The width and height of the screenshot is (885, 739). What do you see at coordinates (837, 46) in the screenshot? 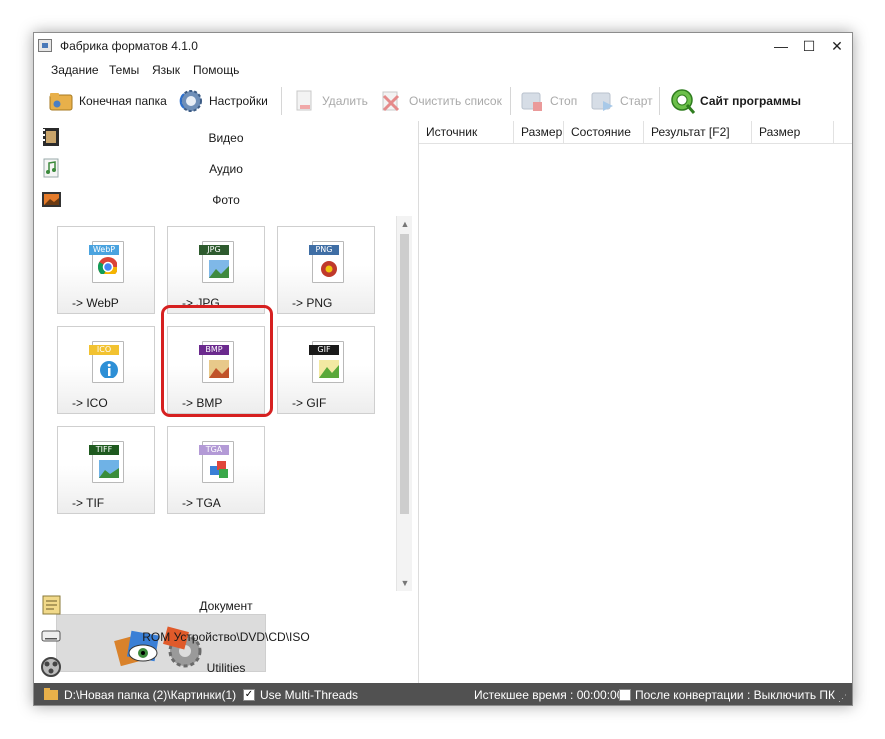
I see `close-button: ✕` at bounding box center [837, 46].